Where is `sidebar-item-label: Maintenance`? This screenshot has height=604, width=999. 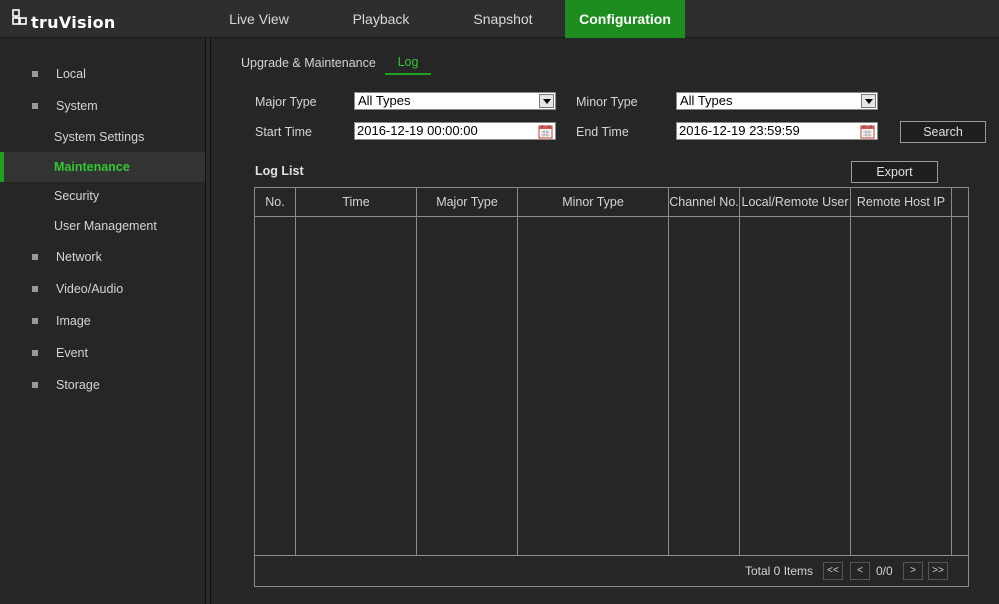
sidebar-item-label: Maintenance is located at coordinates (92, 167).